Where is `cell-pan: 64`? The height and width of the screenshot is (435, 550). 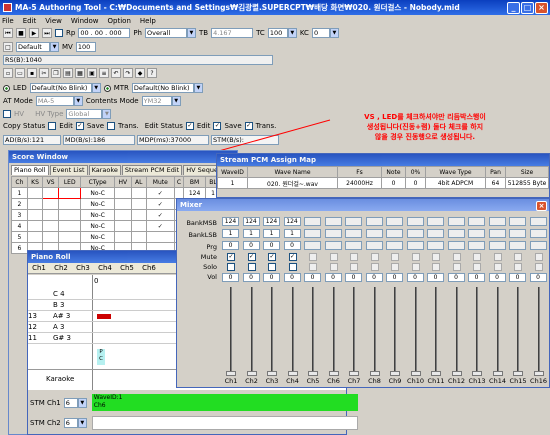 cell-pan: 64 is located at coordinates (495, 183).